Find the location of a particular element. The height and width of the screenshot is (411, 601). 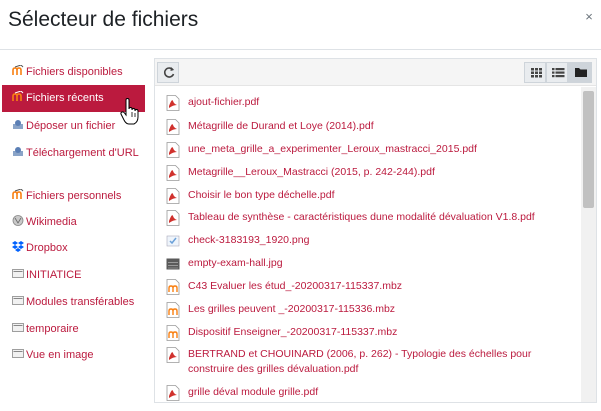

sidebar-item-image-view: Vue en image is located at coordinates (73, 355).